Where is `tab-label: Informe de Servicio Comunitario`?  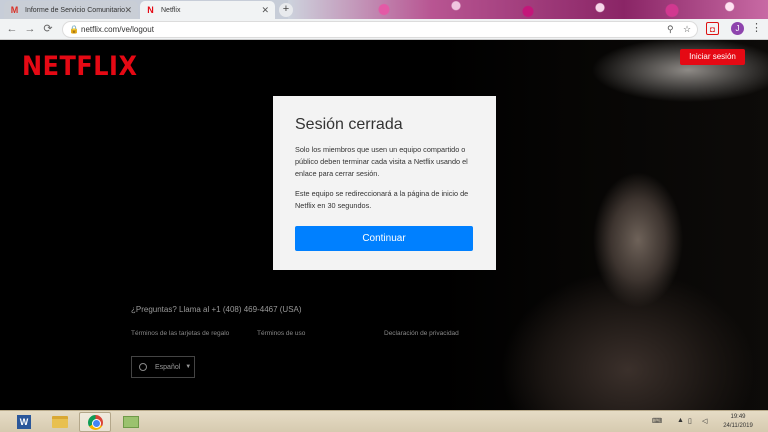
tab-label: Informe de Servicio Comunitario is located at coordinates (75, 10).